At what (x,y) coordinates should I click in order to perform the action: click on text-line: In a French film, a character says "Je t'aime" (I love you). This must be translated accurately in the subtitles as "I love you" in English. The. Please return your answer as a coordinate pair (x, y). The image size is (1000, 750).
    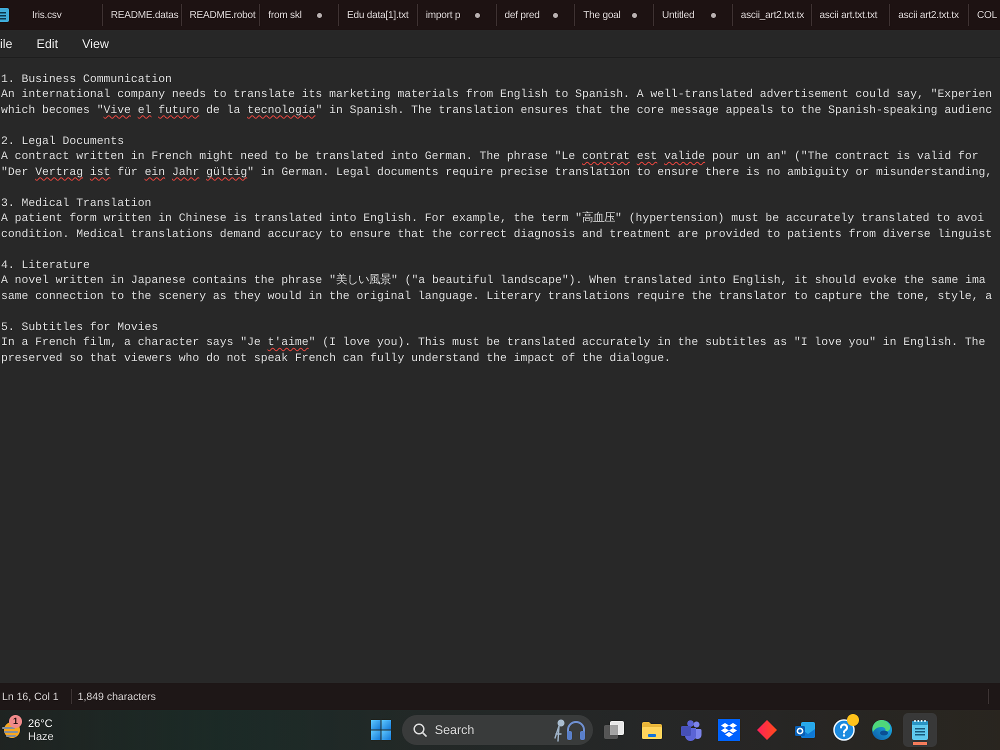
    Looking at the image, I should click on (493, 343).